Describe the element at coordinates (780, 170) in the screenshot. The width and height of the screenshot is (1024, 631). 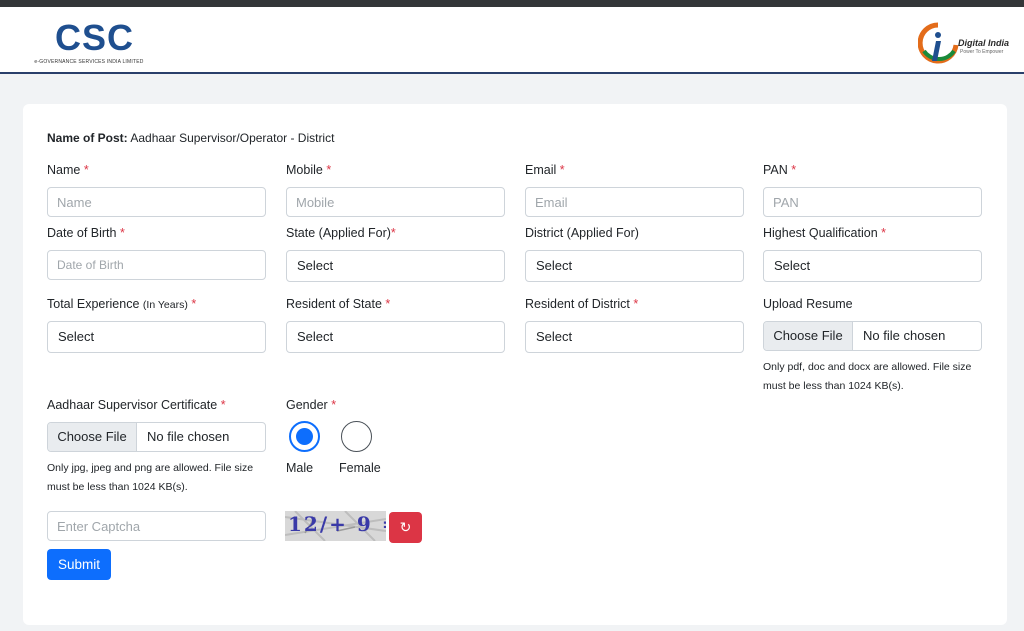
I see `pan-label: PAN *` at that location.